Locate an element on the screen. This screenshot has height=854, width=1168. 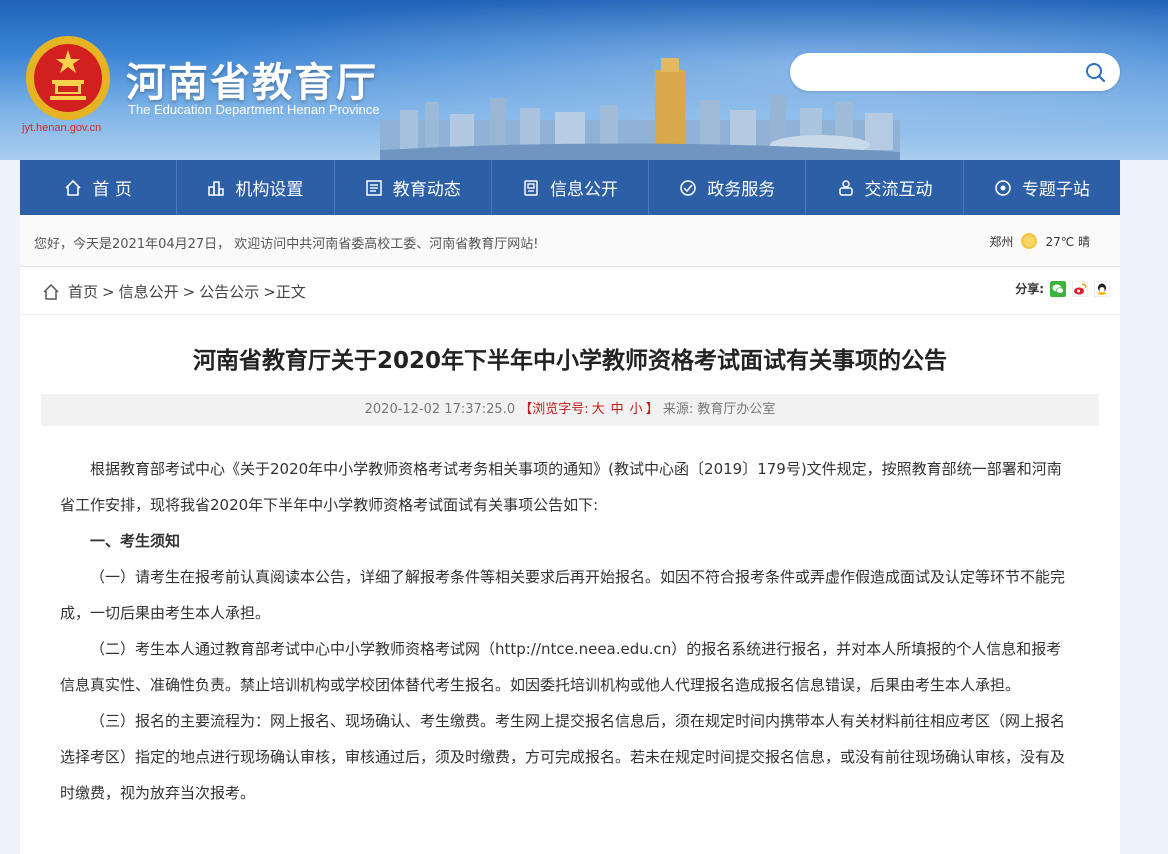
fontsize-small-button: 小 is located at coordinates (636, 409).